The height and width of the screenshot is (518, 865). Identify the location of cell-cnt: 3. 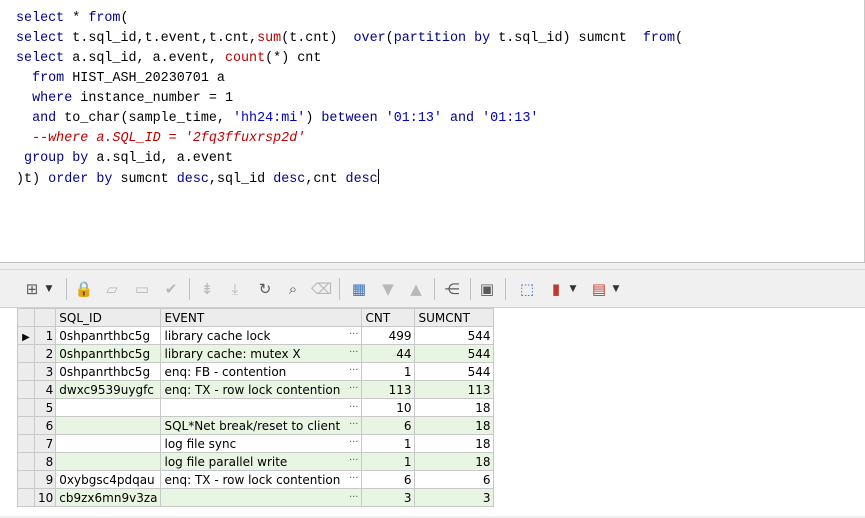
(388, 497).